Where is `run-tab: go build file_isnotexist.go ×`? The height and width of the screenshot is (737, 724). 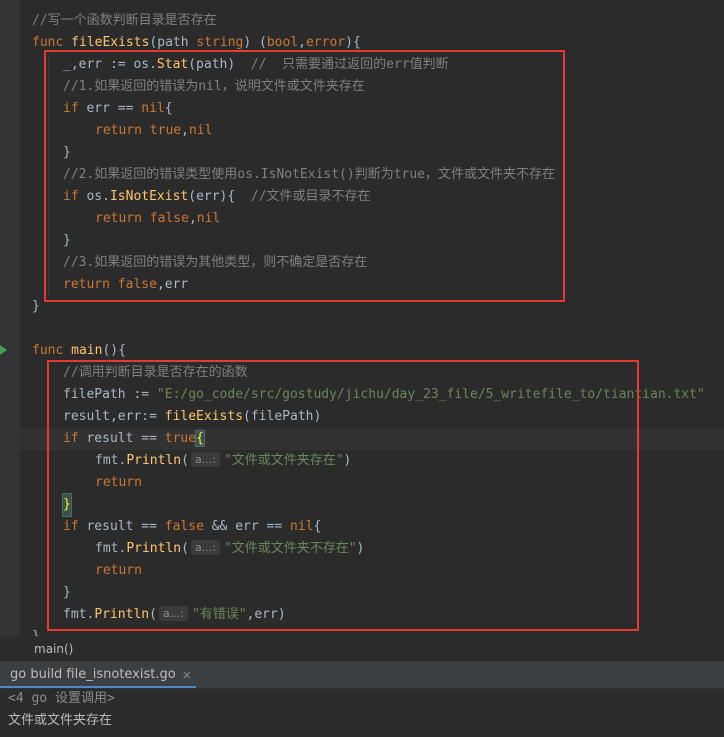
run-tab: go build file_isnotexist.go × is located at coordinates (98, 674).